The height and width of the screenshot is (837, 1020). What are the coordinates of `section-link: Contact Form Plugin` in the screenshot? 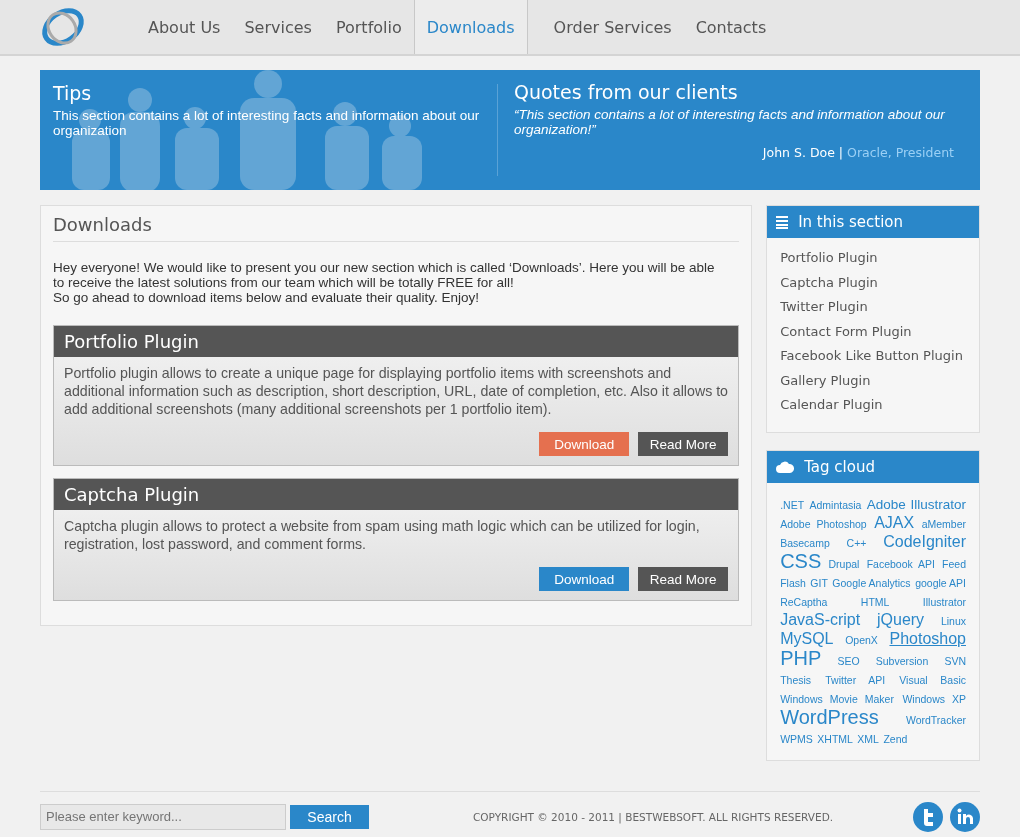 It's located at (873, 331).